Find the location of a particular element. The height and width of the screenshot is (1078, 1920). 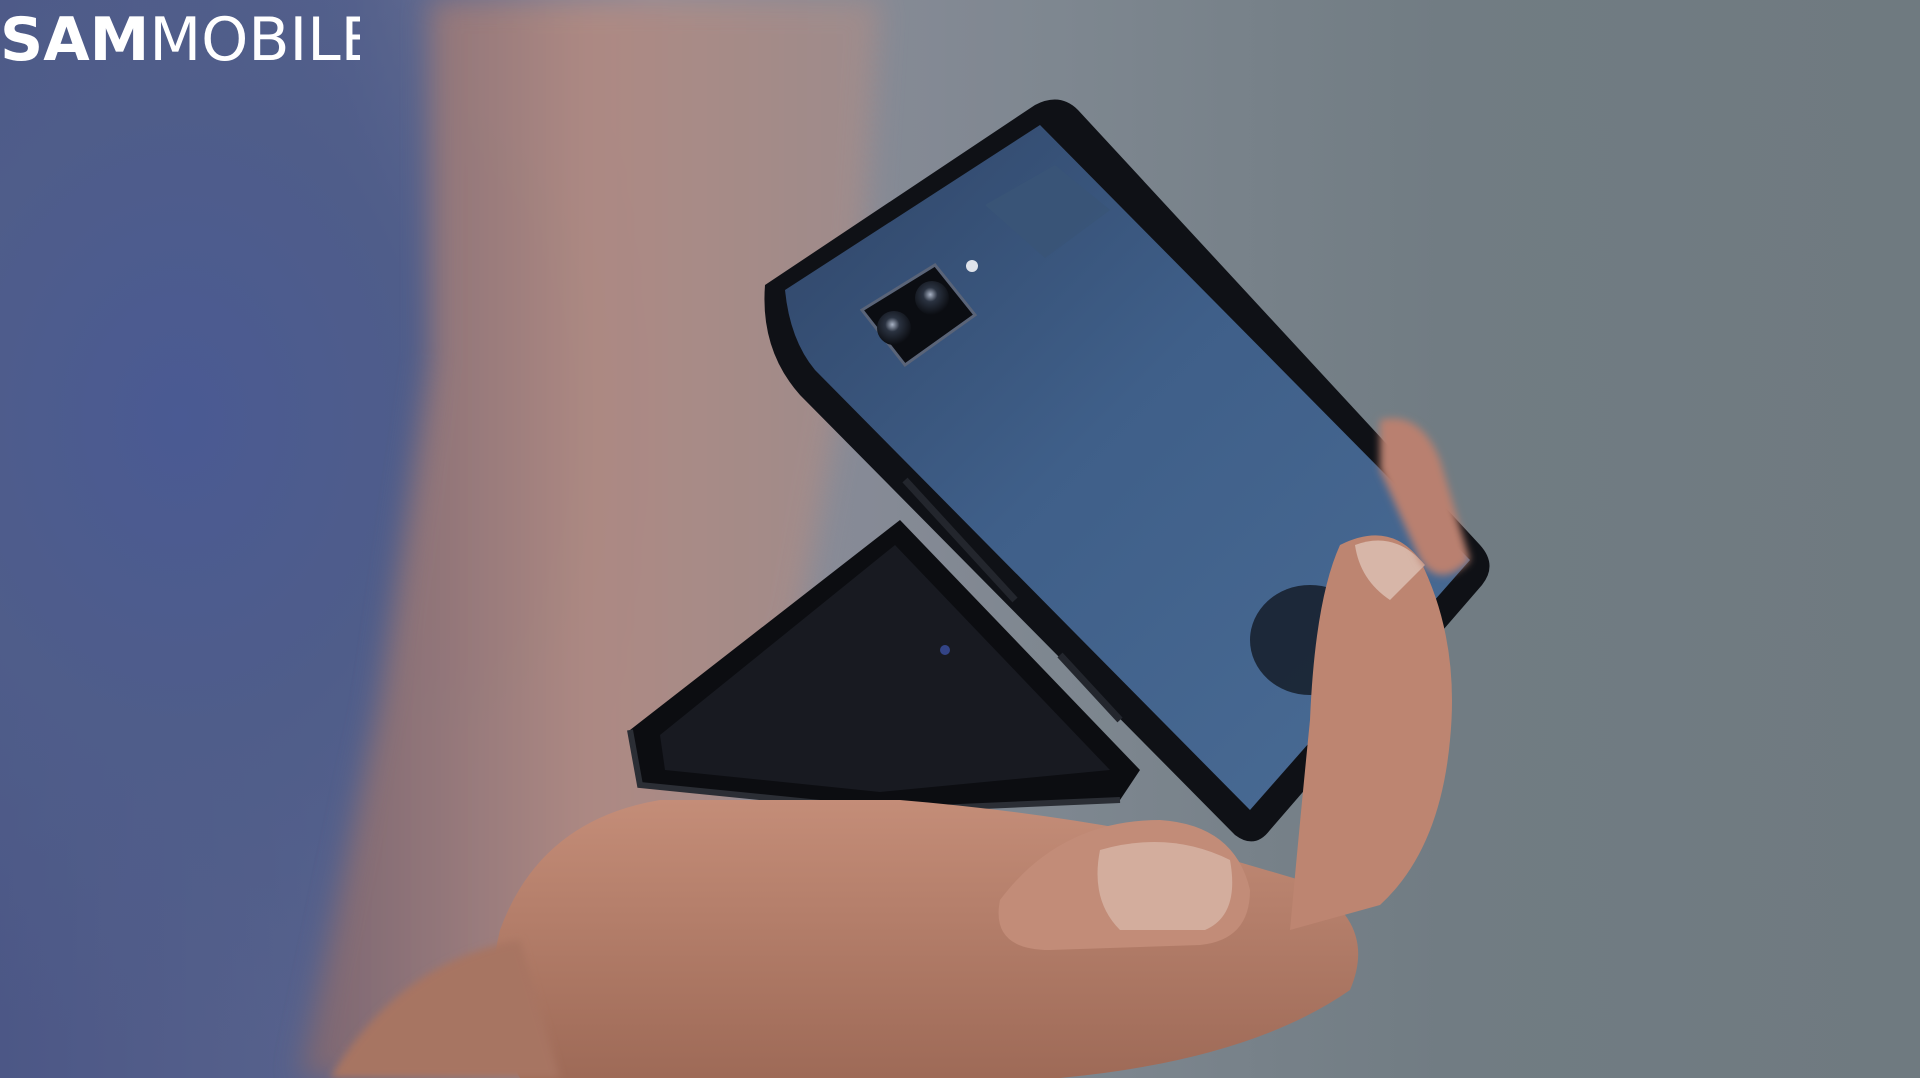

camera-lens-top-icon is located at coordinates (932, 298).